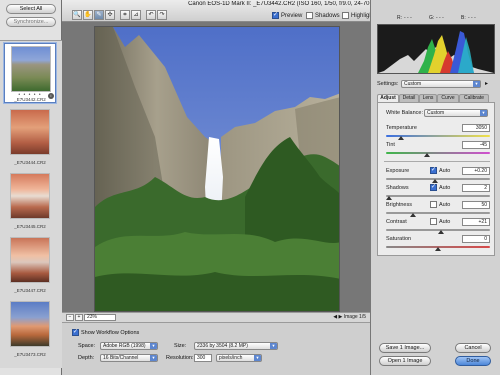 The width and height of the screenshot is (500, 375). What do you see at coordinates (30, 137) in the screenshot?
I see `thumbnail-item: _E7U3444.CR2` at bounding box center [30, 137].